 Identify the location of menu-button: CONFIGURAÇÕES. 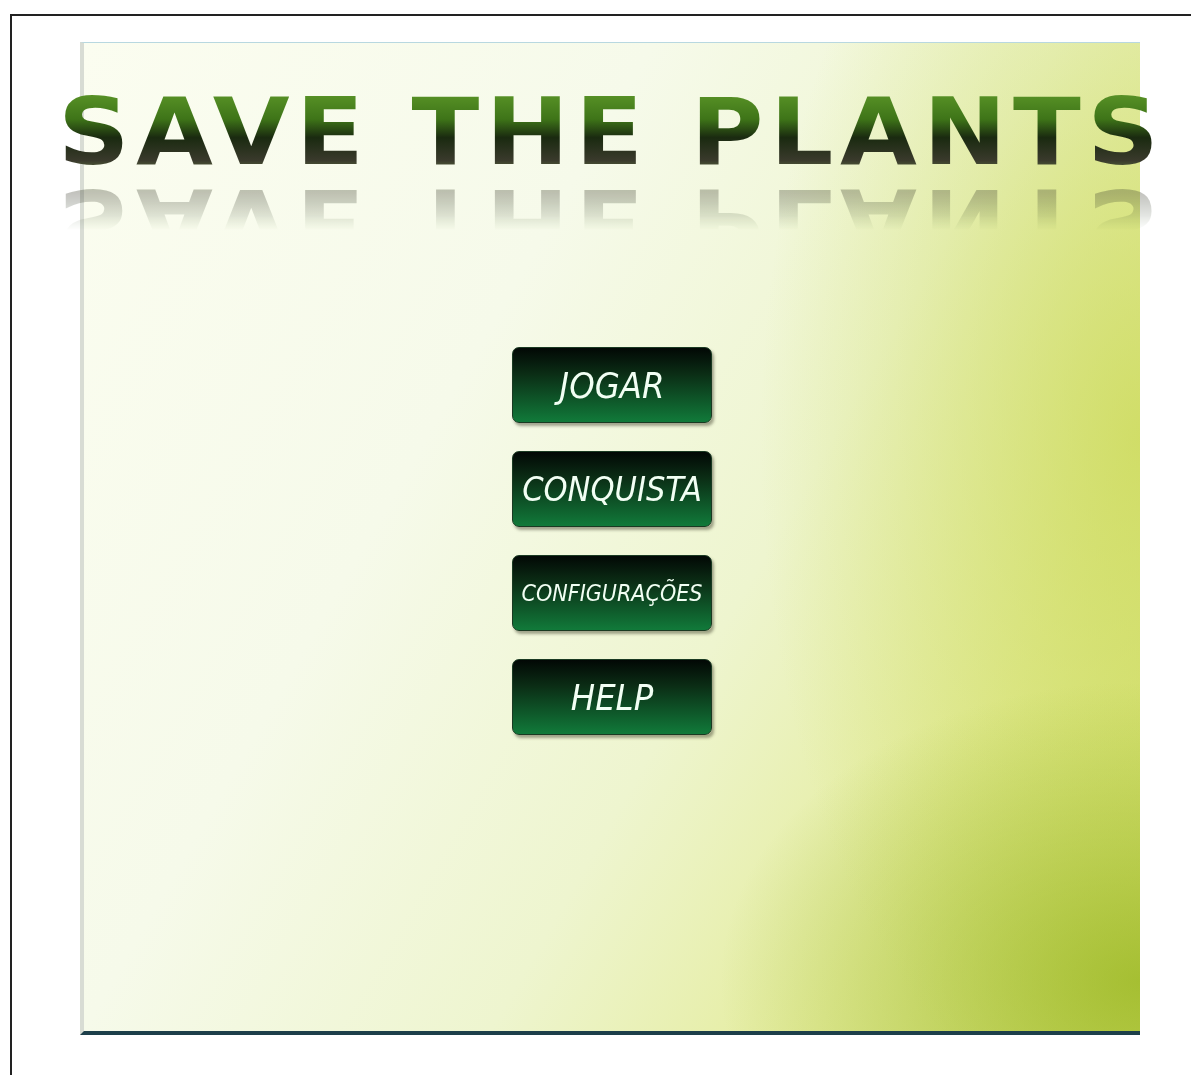
(612, 593).